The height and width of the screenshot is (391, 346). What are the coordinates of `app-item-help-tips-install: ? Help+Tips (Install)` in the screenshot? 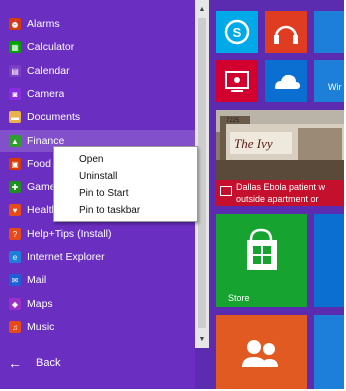 It's located at (97, 234).